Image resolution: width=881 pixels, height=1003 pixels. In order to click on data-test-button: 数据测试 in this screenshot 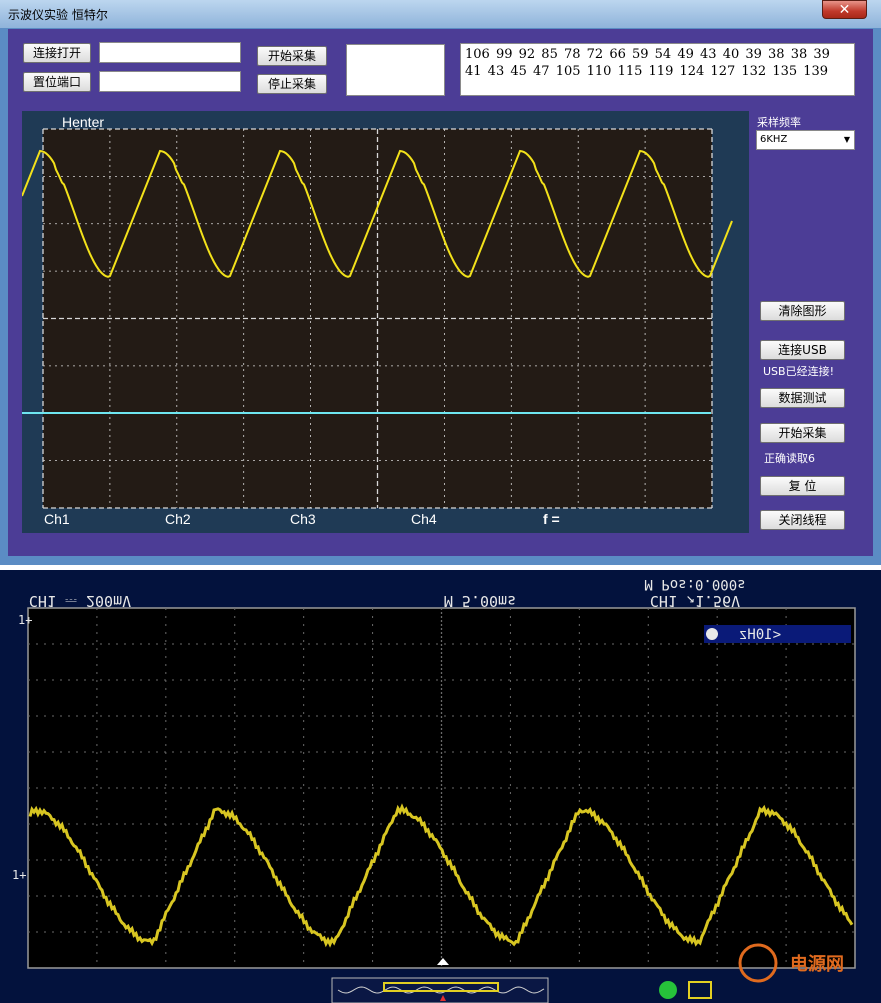, I will do `click(802, 398)`.